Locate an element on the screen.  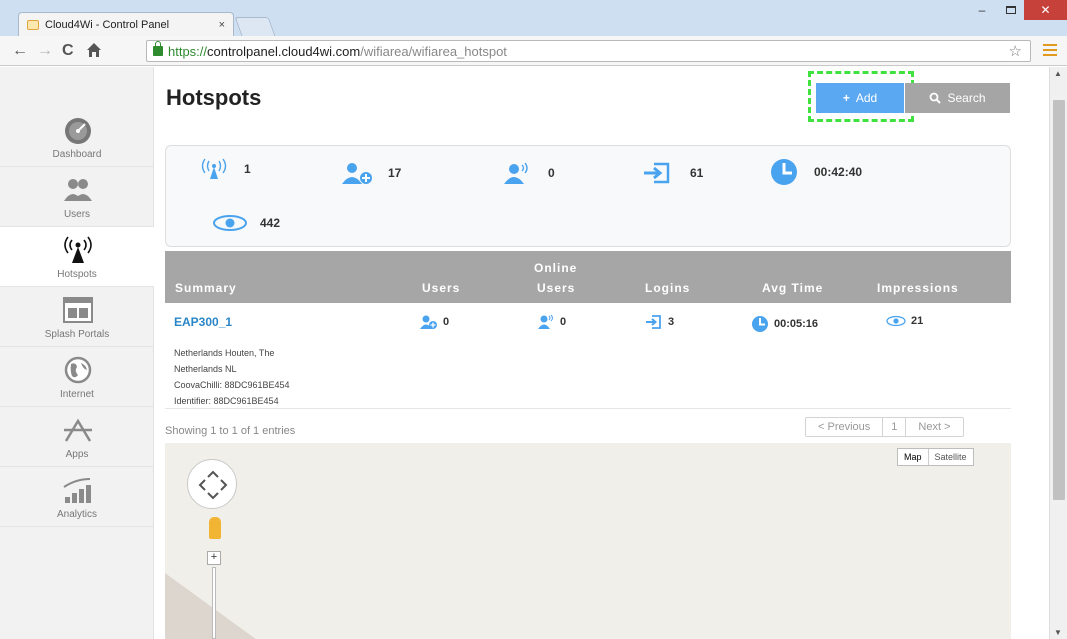
header-impressions: Impressions is located at coordinates (918, 288).